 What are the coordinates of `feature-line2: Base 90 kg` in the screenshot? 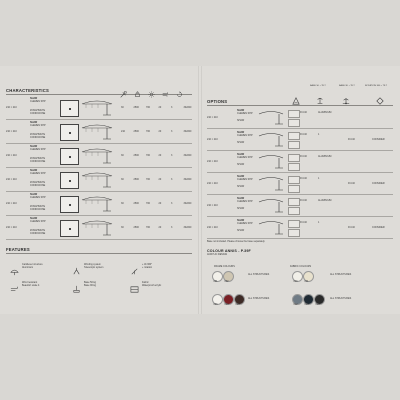 It's located at (90, 285).